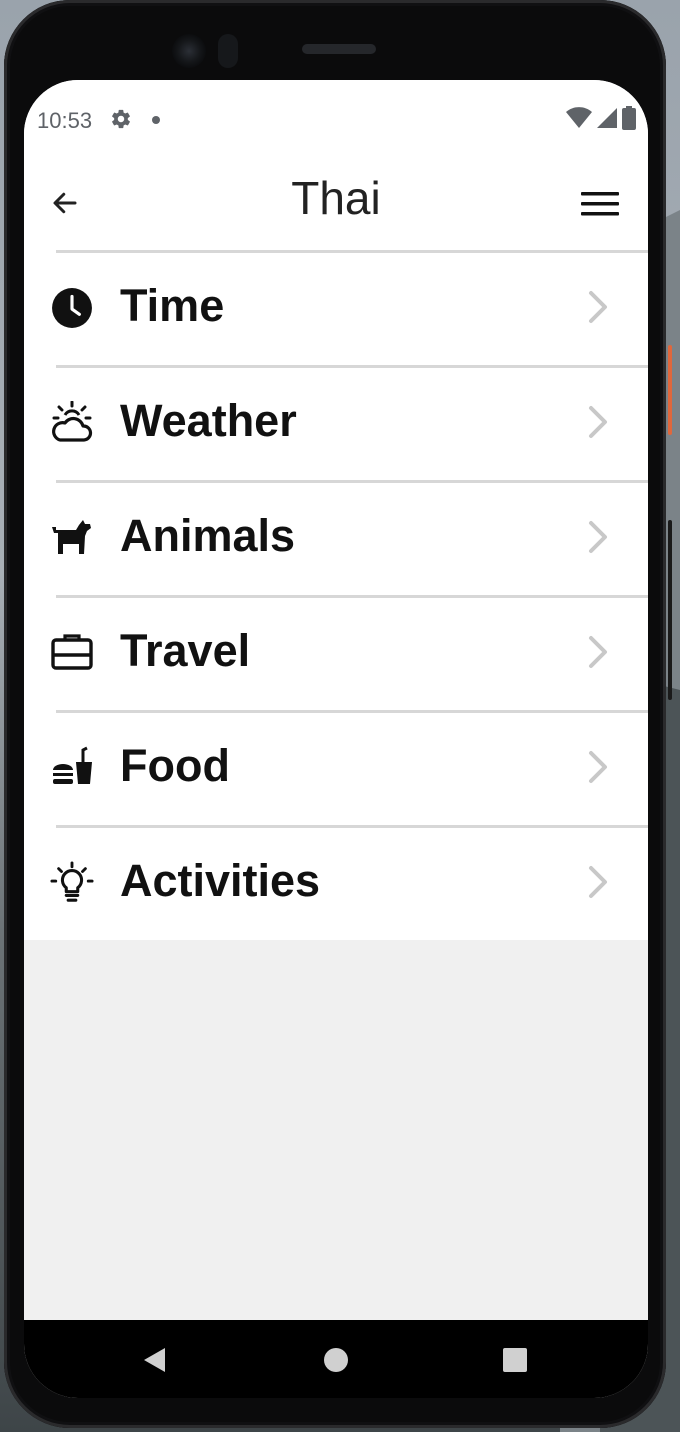 The height and width of the screenshot is (1432, 680). I want to click on hamburger-menu-icon, so click(600, 204).